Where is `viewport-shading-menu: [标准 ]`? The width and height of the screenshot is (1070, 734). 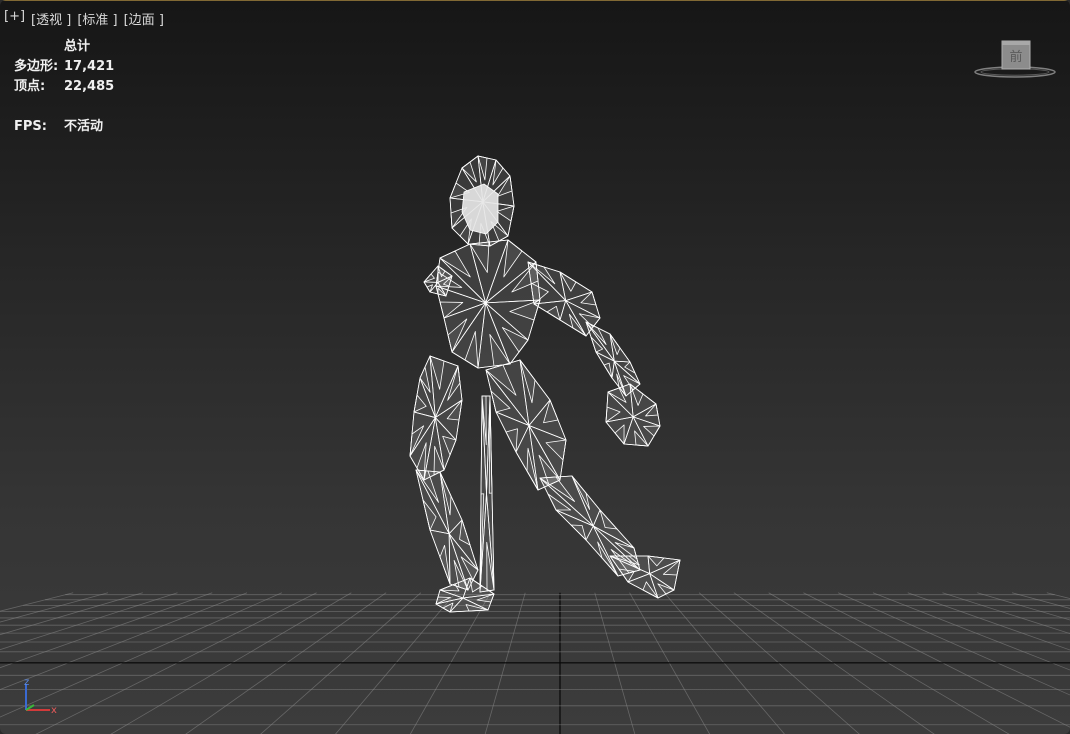 viewport-shading-menu: [标准 ] is located at coordinates (97, 18).